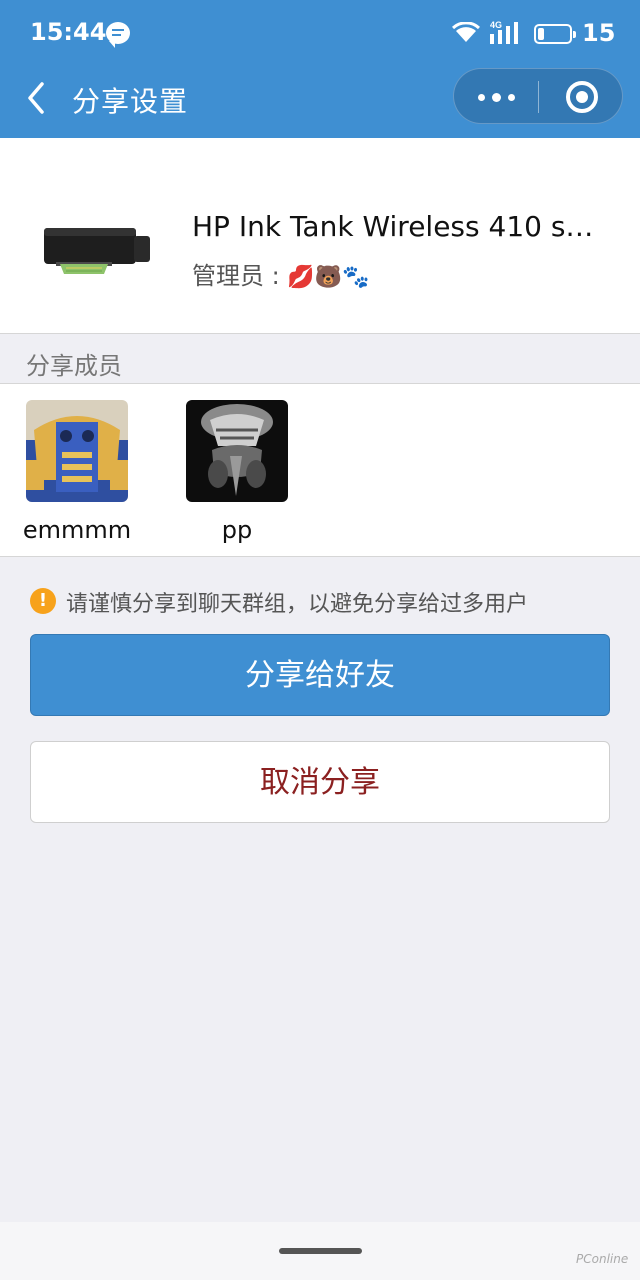 This screenshot has height=1280, width=640. Describe the element at coordinates (320, 782) in the screenshot. I see `cancel-share-button: 取消分享` at that location.